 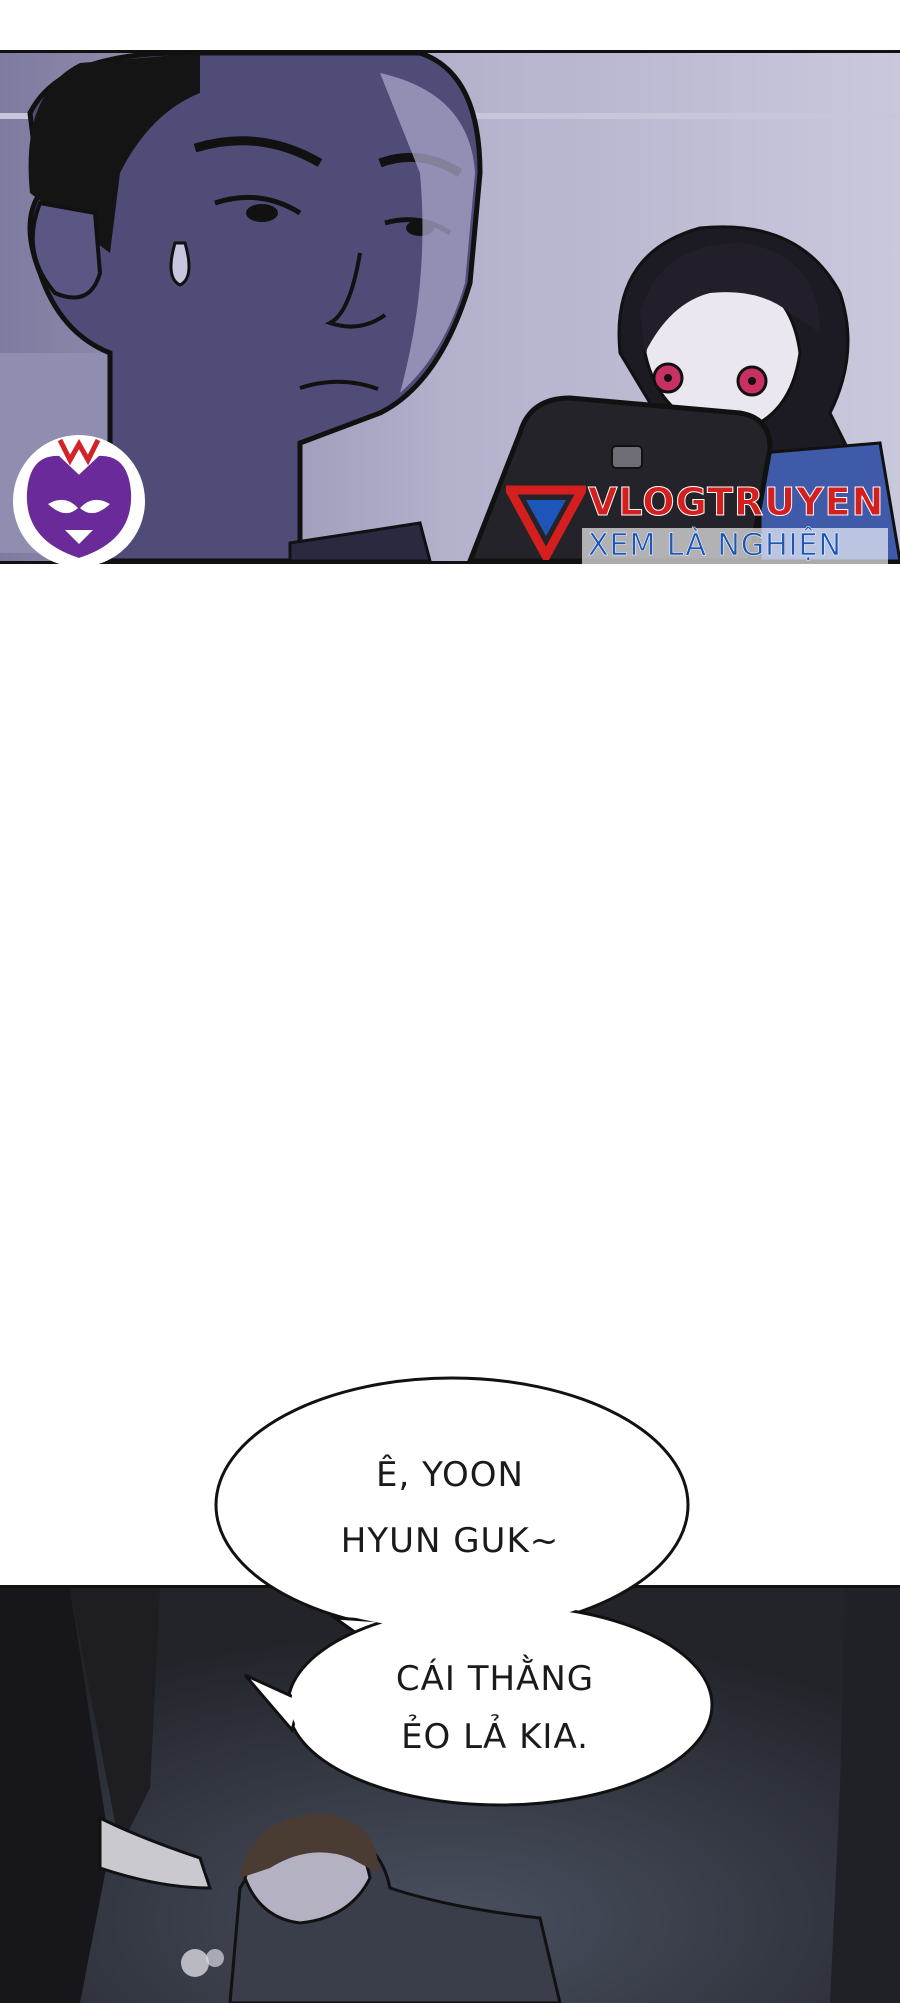 What do you see at coordinates (495, 1679) in the screenshot?
I see `bubble-2-line-1: CÁI THẰNG` at bounding box center [495, 1679].